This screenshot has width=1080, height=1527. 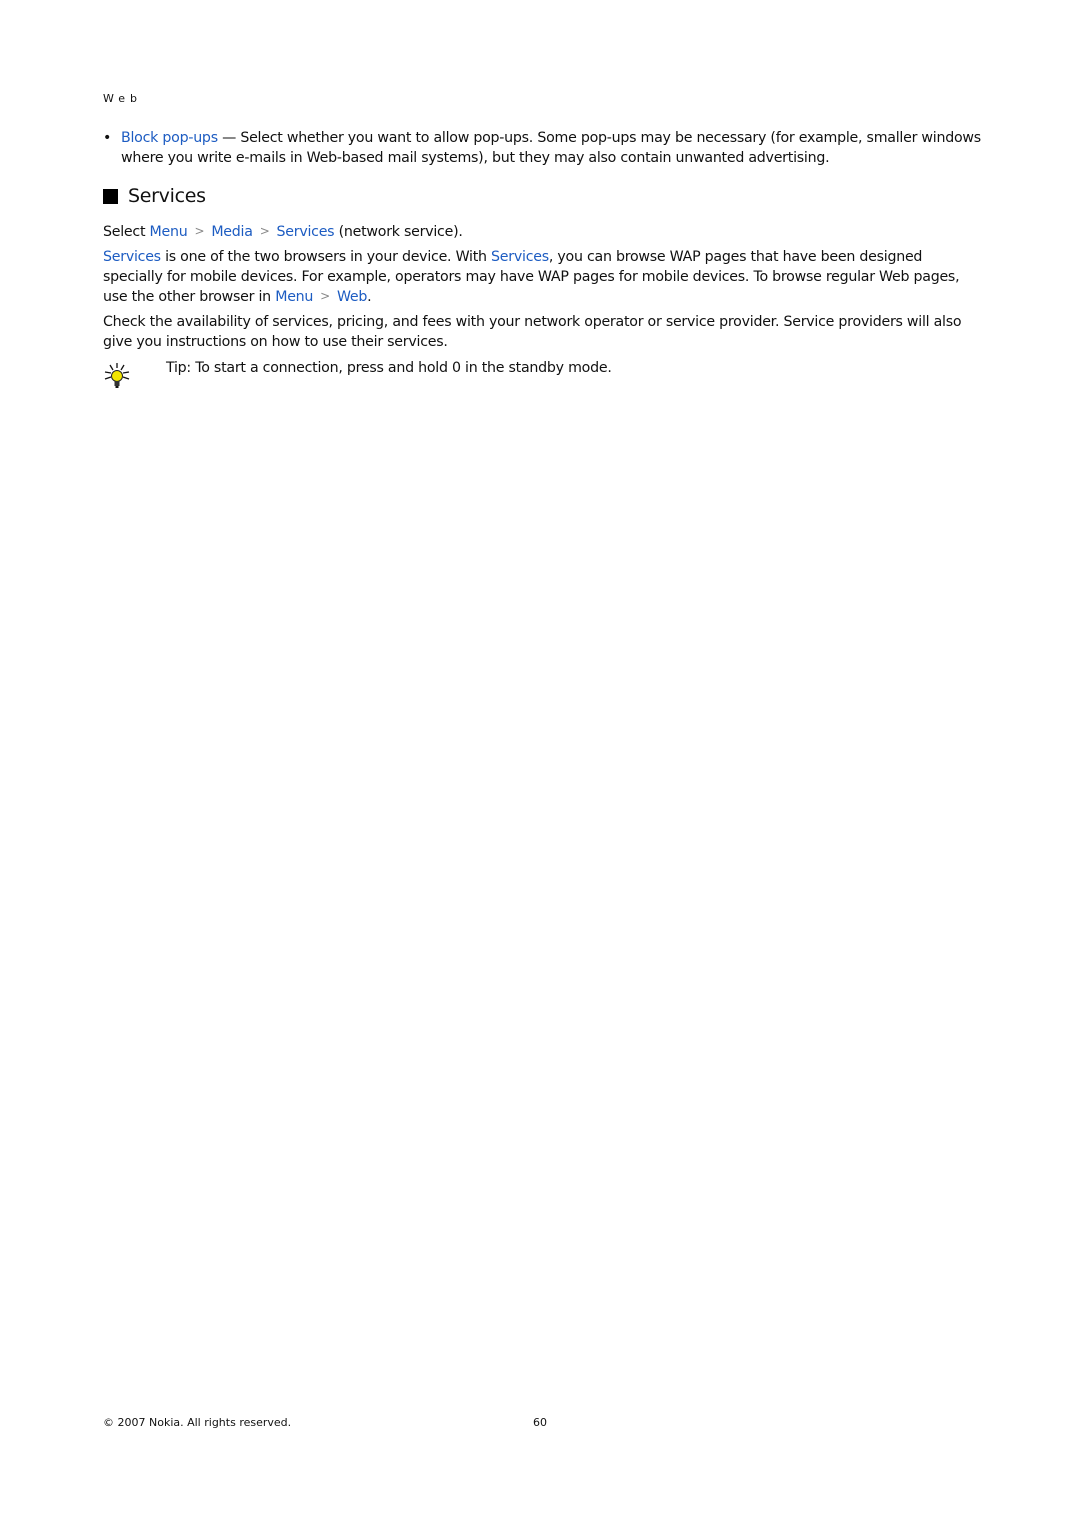 I want to click on running-header: Web, so click(x=122, y=98).